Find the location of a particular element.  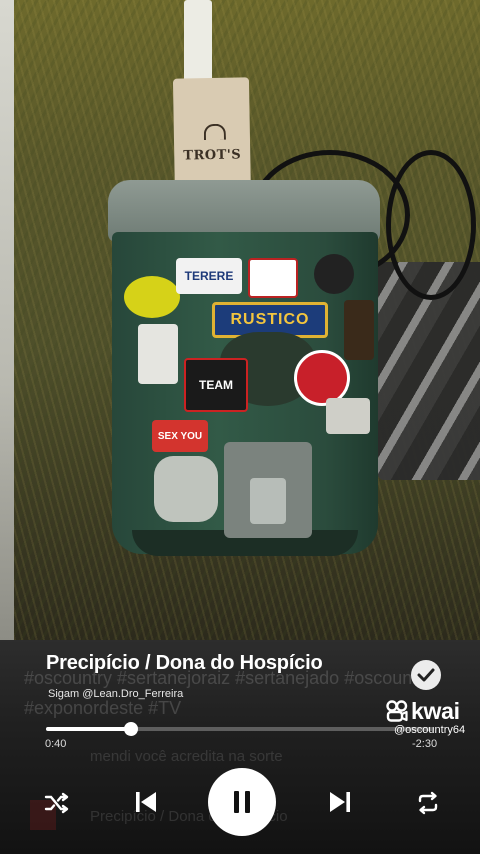

sticker-sex-you: SEX YOU is located at coordinates (180, 436).